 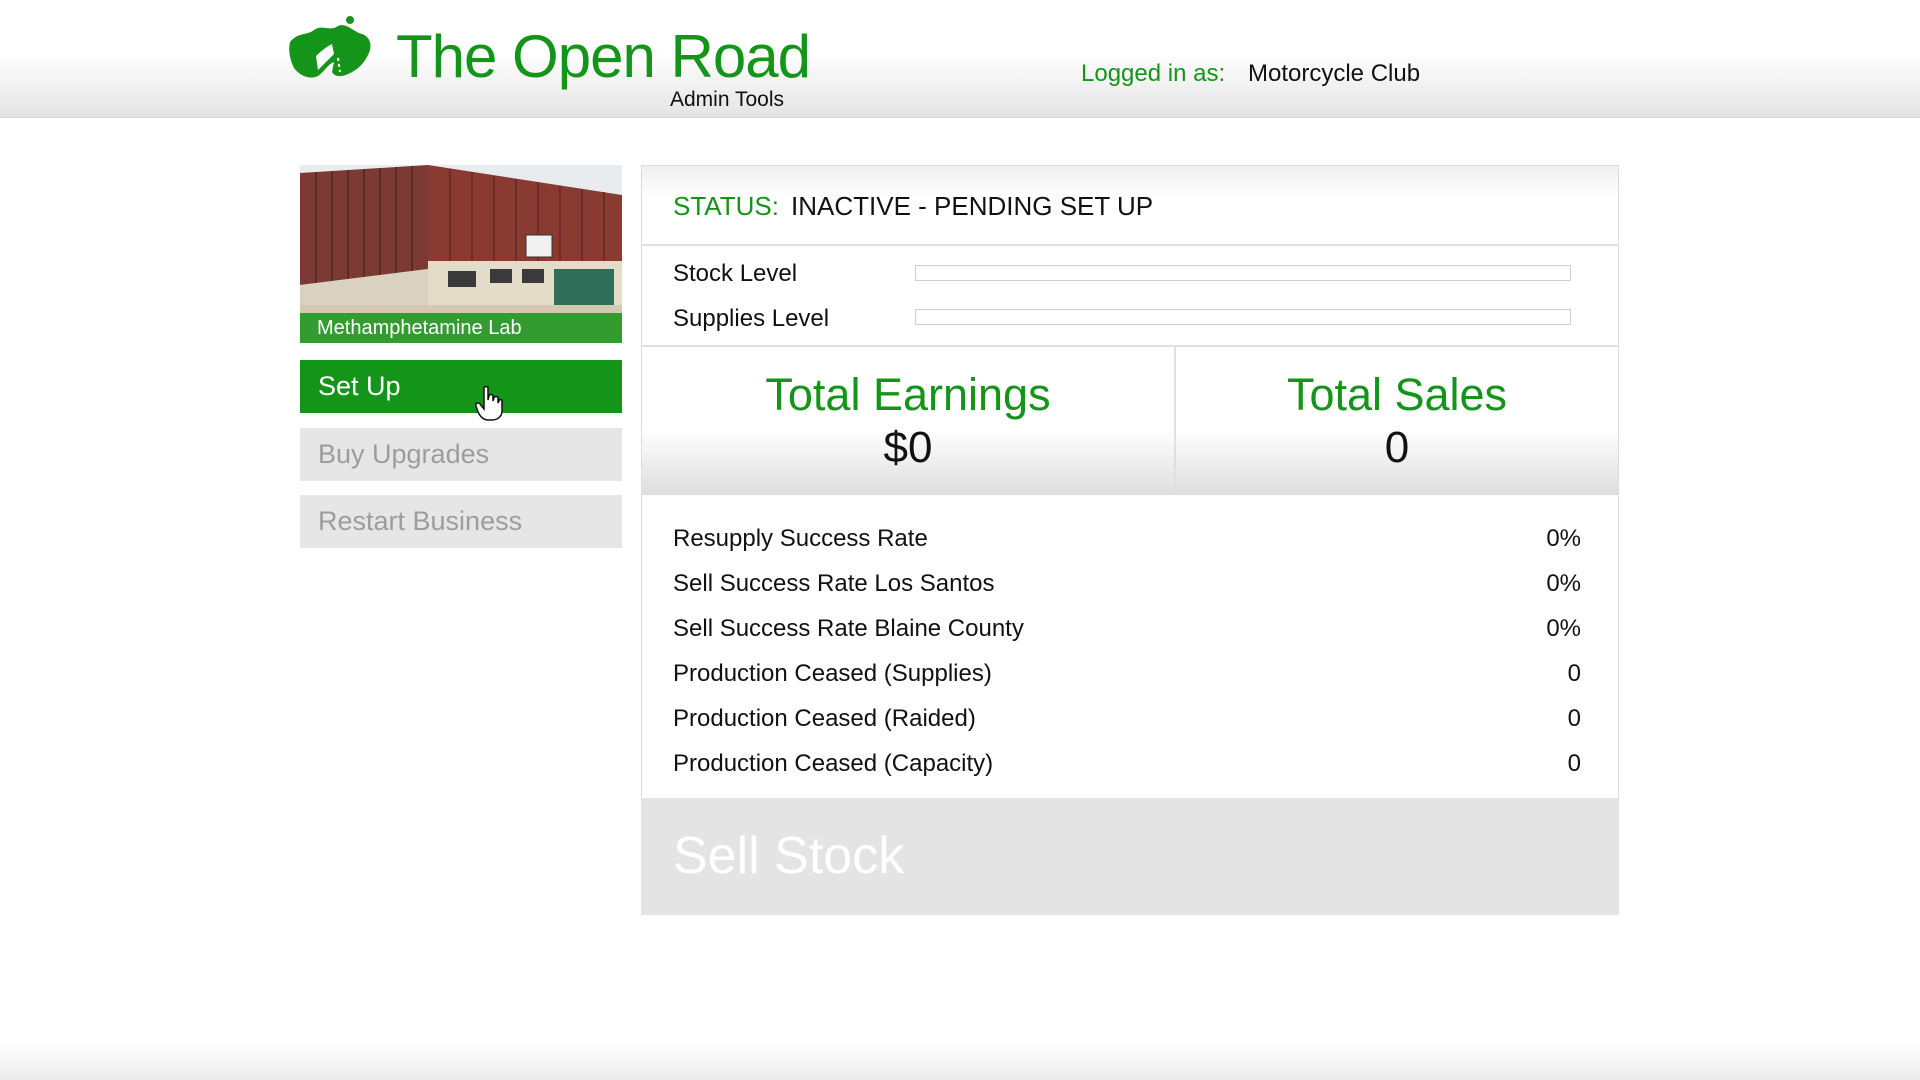 What do you see at coordinates (1397, 447) in the screenshot?
I see `total-sales-value: 0` at bounding box center [1397, 447].